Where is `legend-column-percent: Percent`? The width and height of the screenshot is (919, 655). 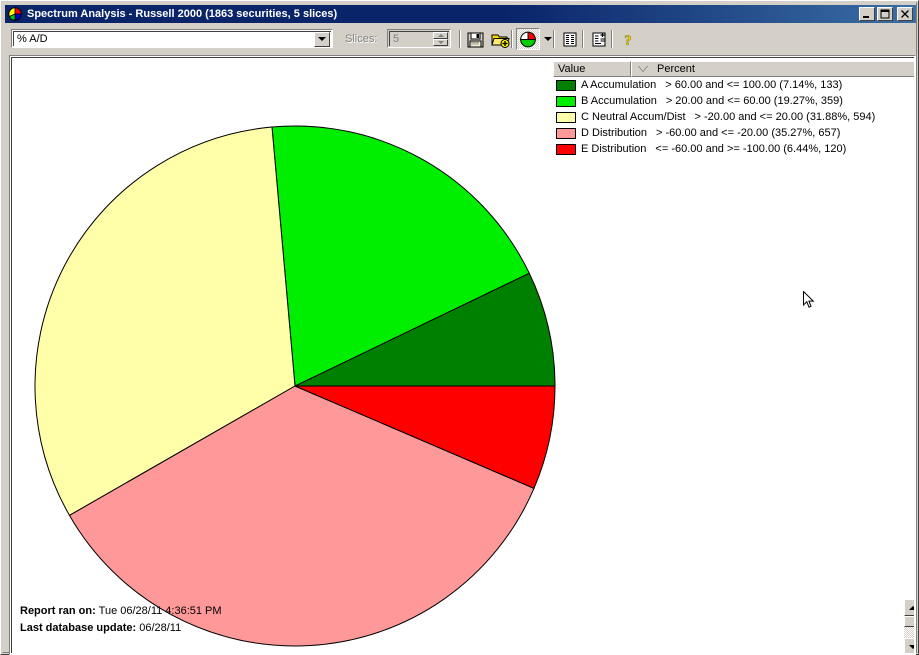
legend-column-percent: Percent is located at coordinates (772, 69).